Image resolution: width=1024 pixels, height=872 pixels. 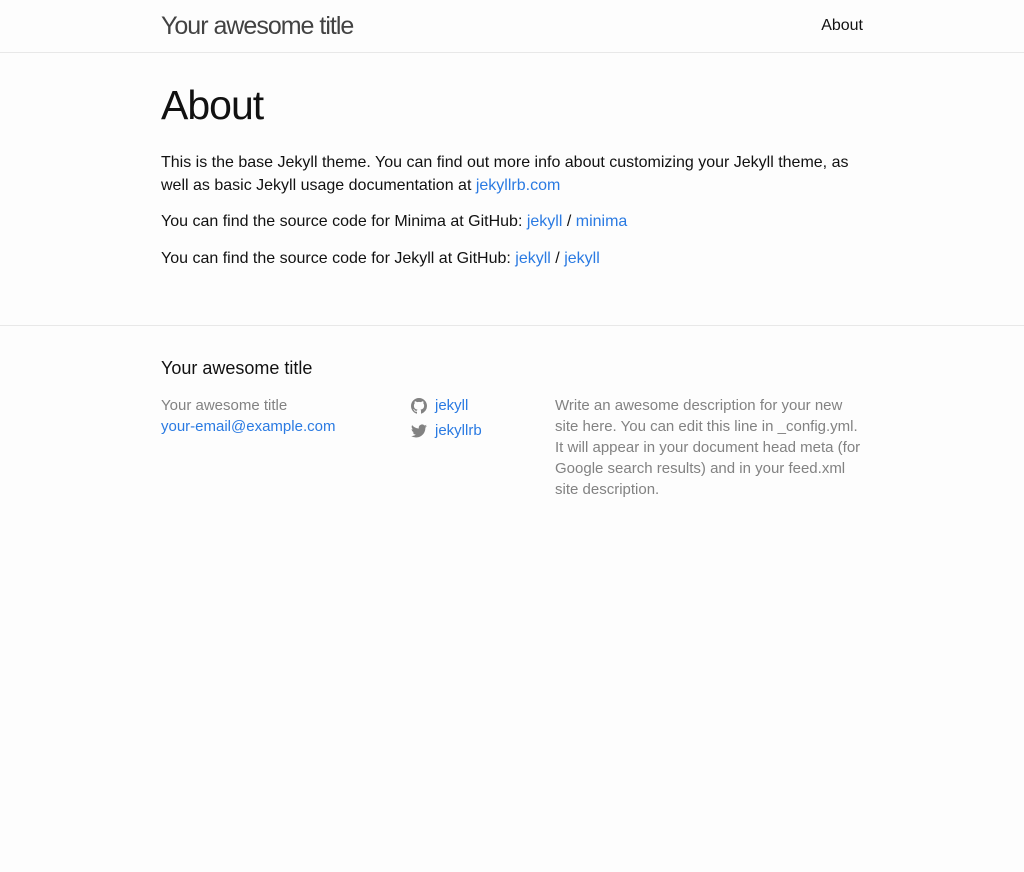 I want to click on footer-heading: Your awesome title, so click(x=237, y=368).